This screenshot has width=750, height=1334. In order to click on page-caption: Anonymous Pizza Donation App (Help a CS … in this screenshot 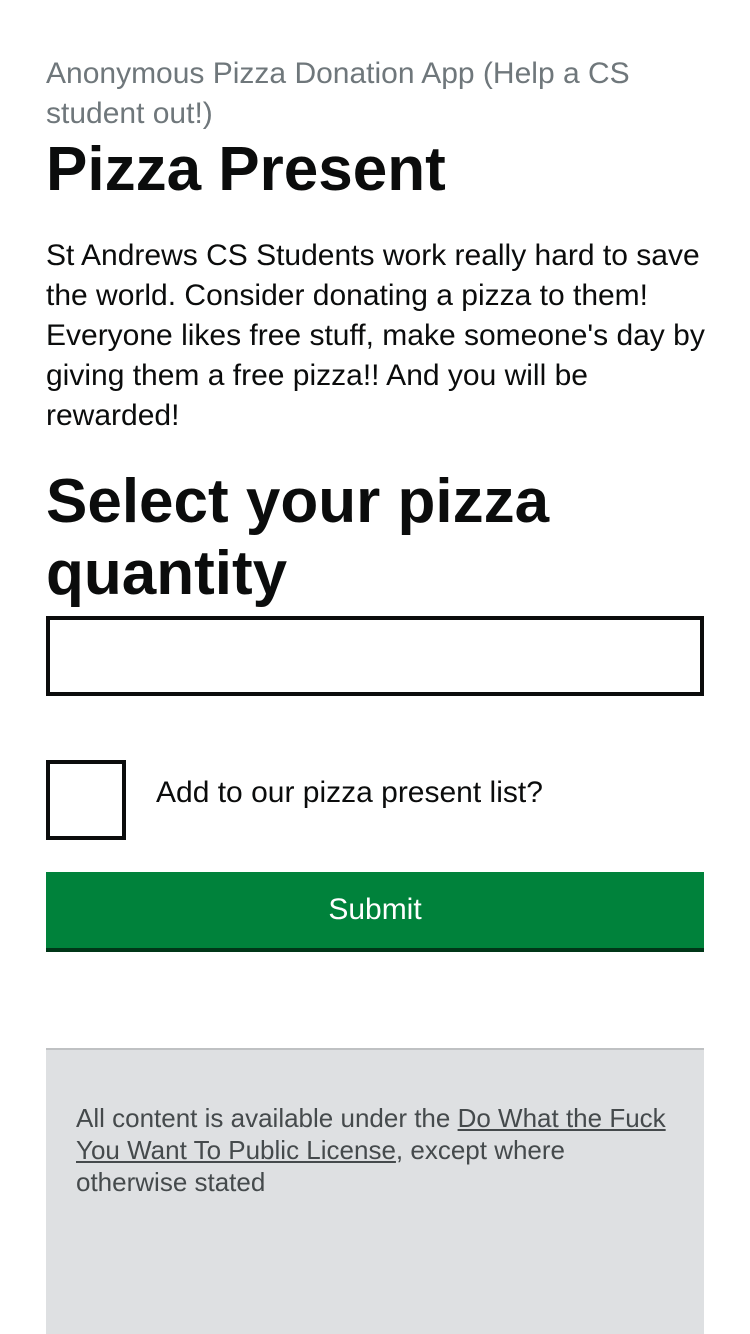, I will do `click(338, 93)`.